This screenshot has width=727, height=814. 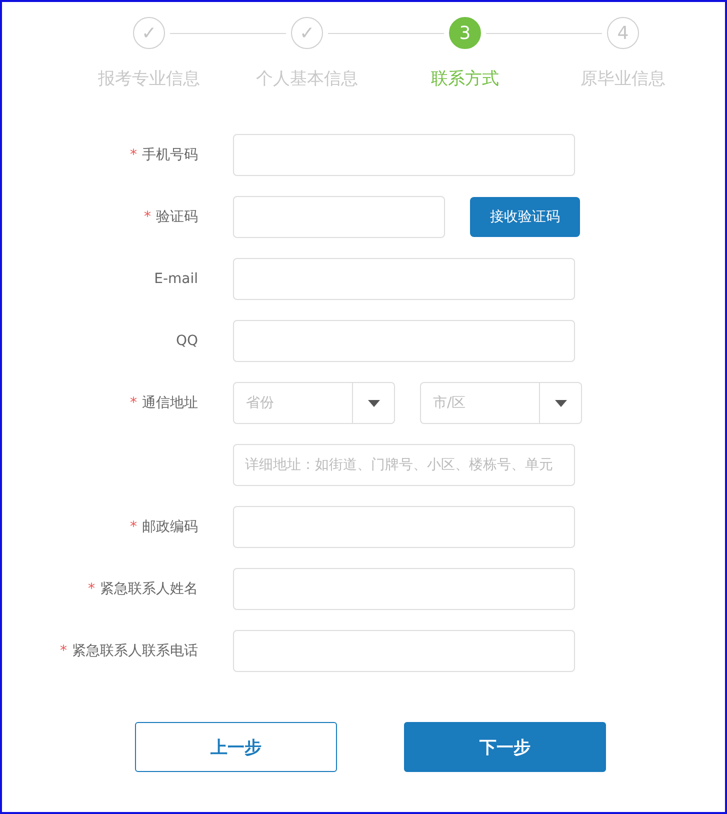 What do you see at coordinates (525, 217) in the screenshot?
I see `send-code-button: 接收验证码` at bounding box center [525, 217].